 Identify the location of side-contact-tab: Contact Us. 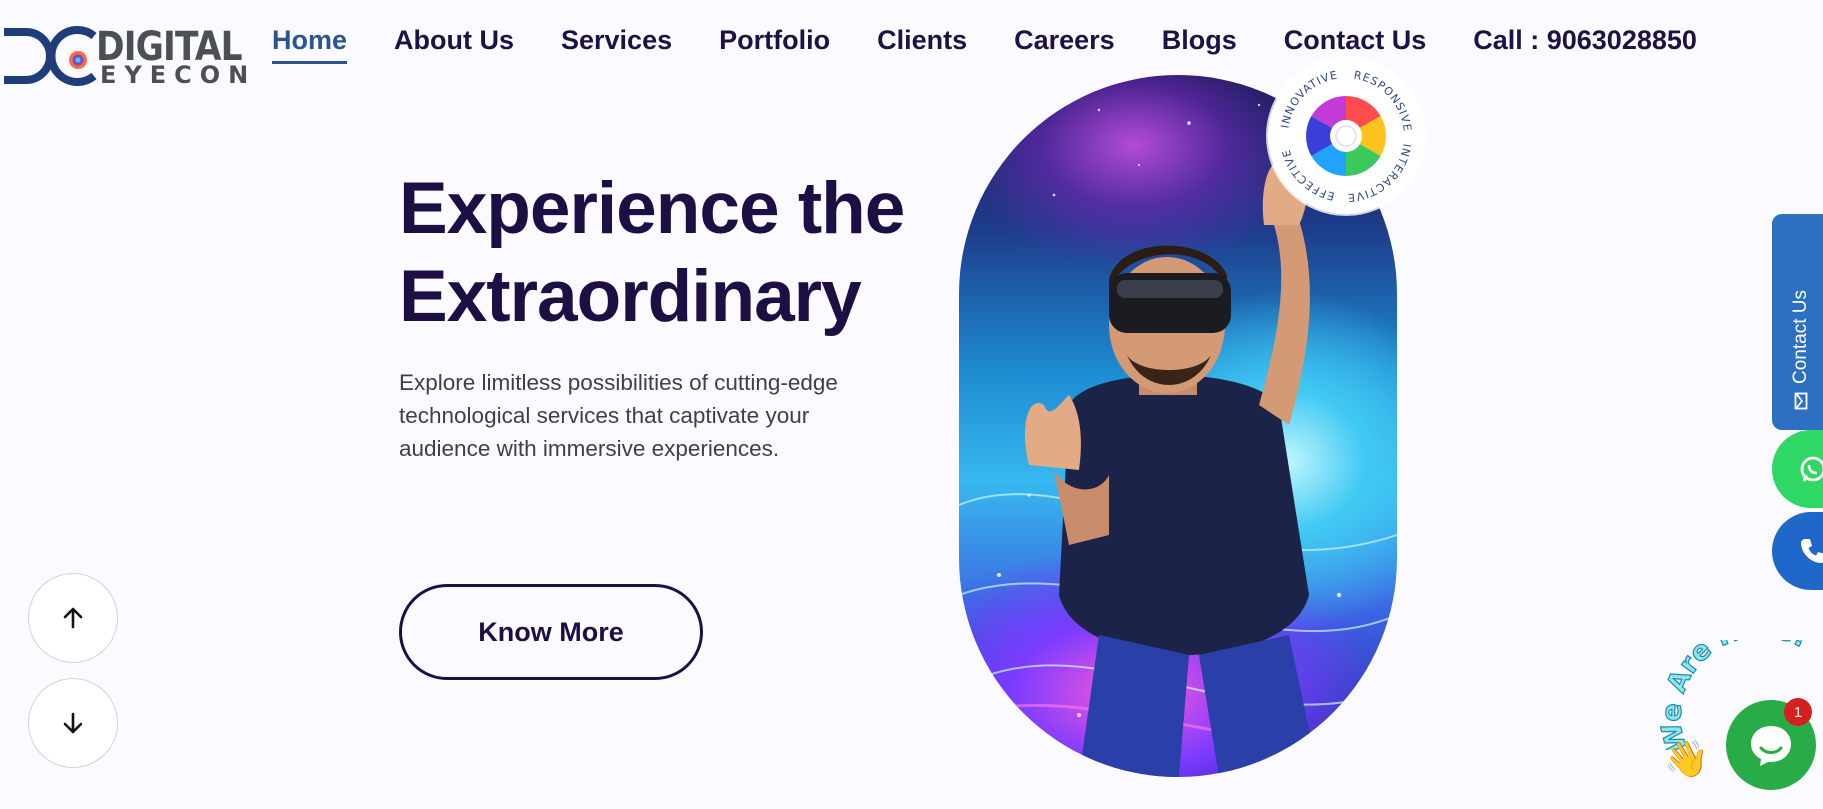
(1797, 322).